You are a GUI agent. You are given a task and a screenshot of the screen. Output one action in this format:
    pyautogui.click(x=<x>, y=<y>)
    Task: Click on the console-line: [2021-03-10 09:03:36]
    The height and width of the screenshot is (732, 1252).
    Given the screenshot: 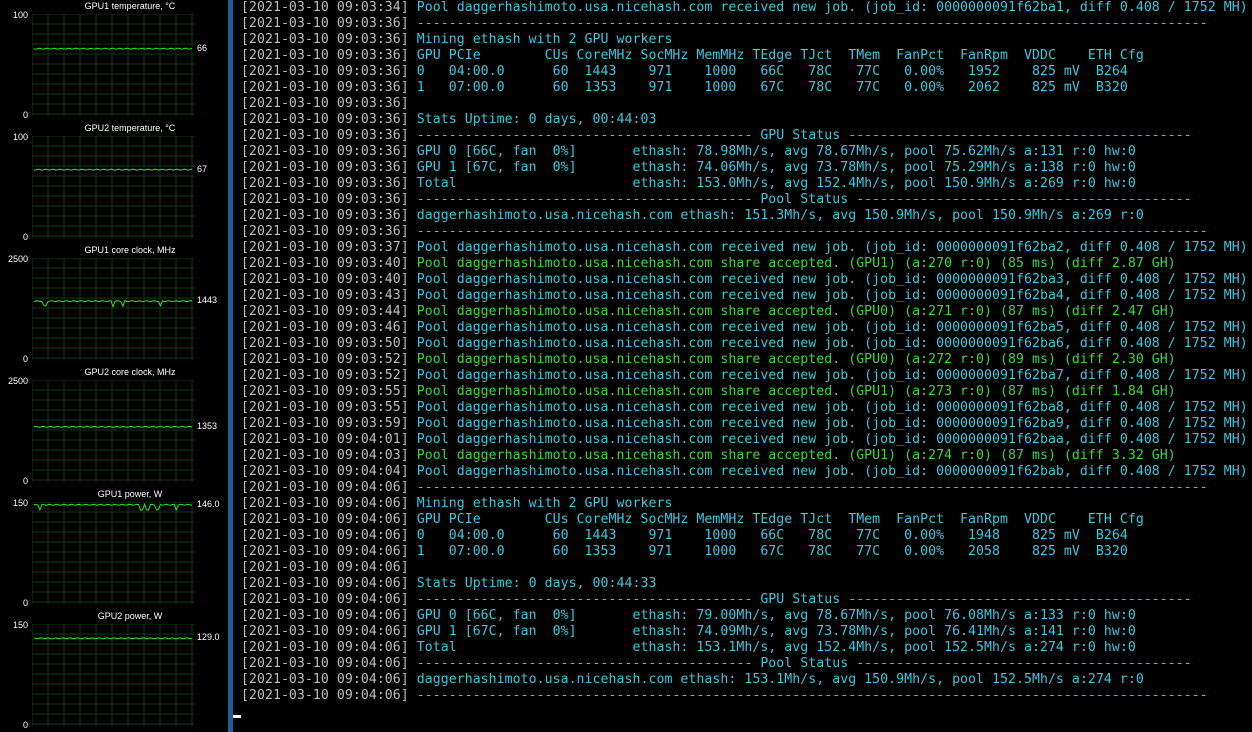 What is the action you would take?
    pyautogui.click(x=746, y=104)
    